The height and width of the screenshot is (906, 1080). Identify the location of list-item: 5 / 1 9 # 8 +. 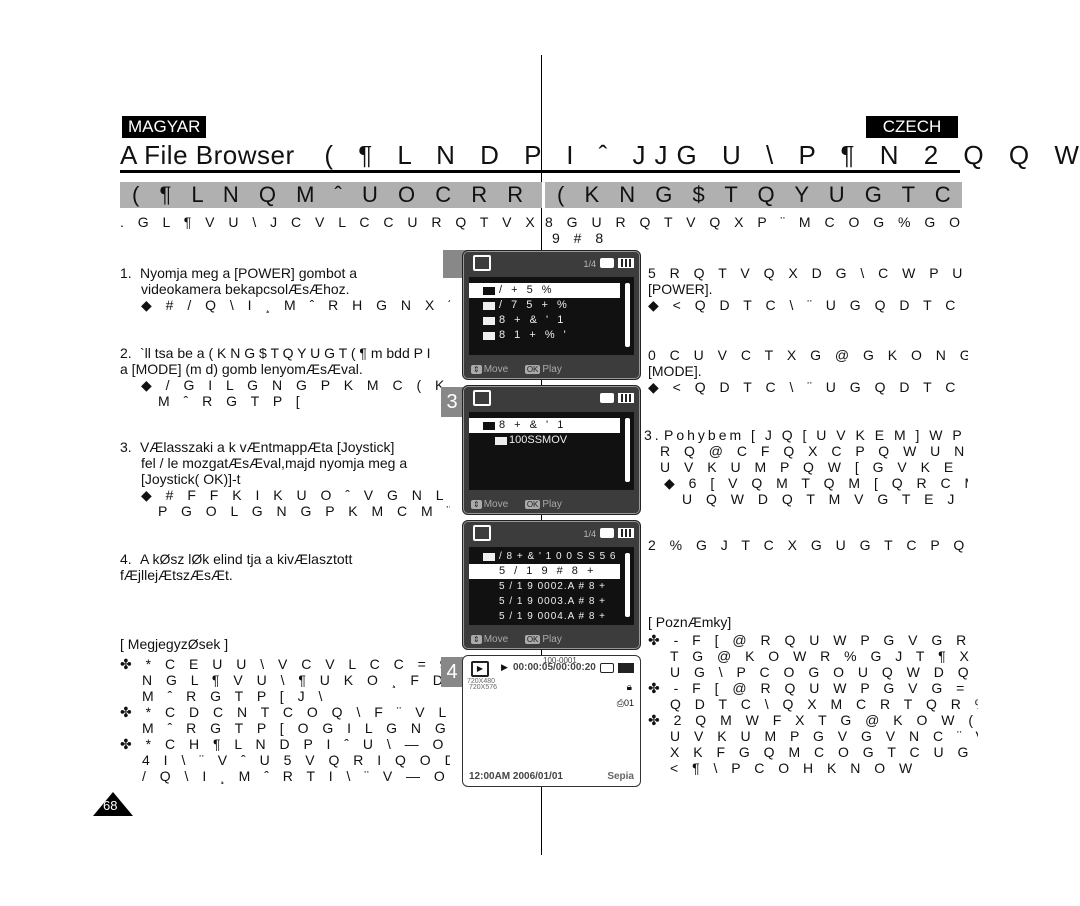
(544, 571).